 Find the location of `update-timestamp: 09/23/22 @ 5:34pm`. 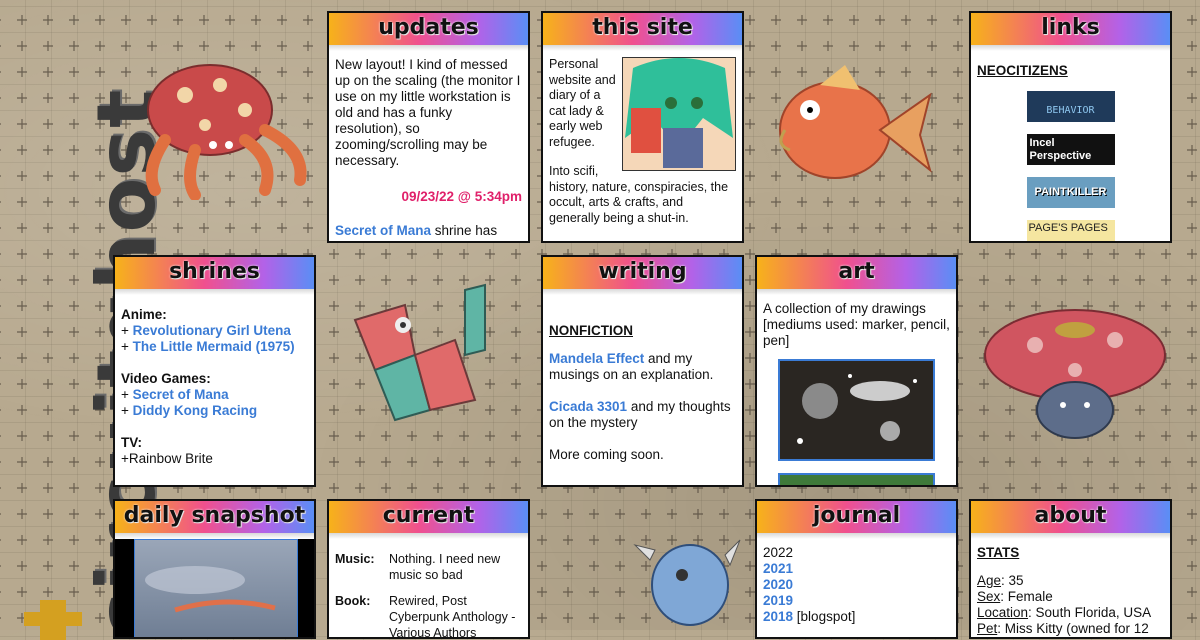

update-timestamp: 09/23/22 @ 5:34pm is located at coordinates (462, 196).